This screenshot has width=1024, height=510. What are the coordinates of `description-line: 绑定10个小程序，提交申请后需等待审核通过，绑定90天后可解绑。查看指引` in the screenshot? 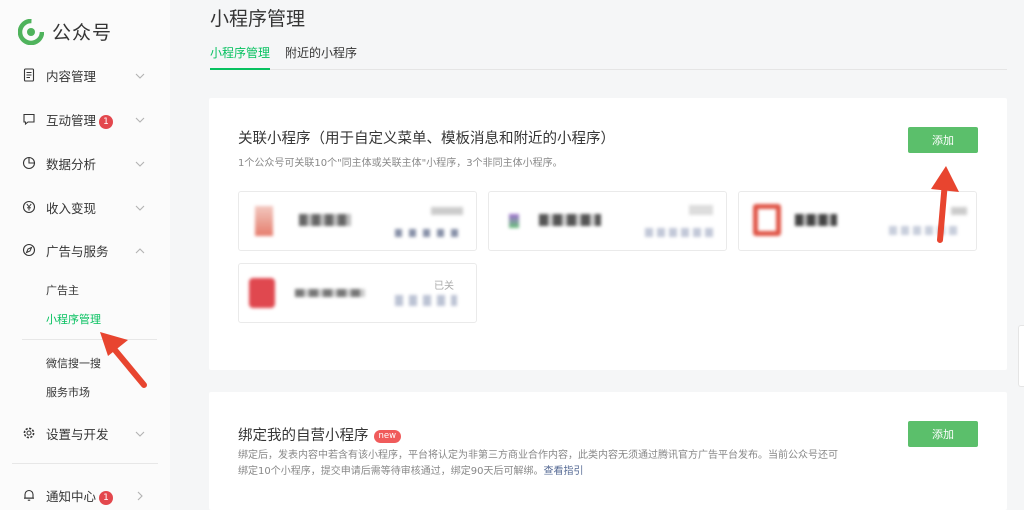 It's located at (411, 471).